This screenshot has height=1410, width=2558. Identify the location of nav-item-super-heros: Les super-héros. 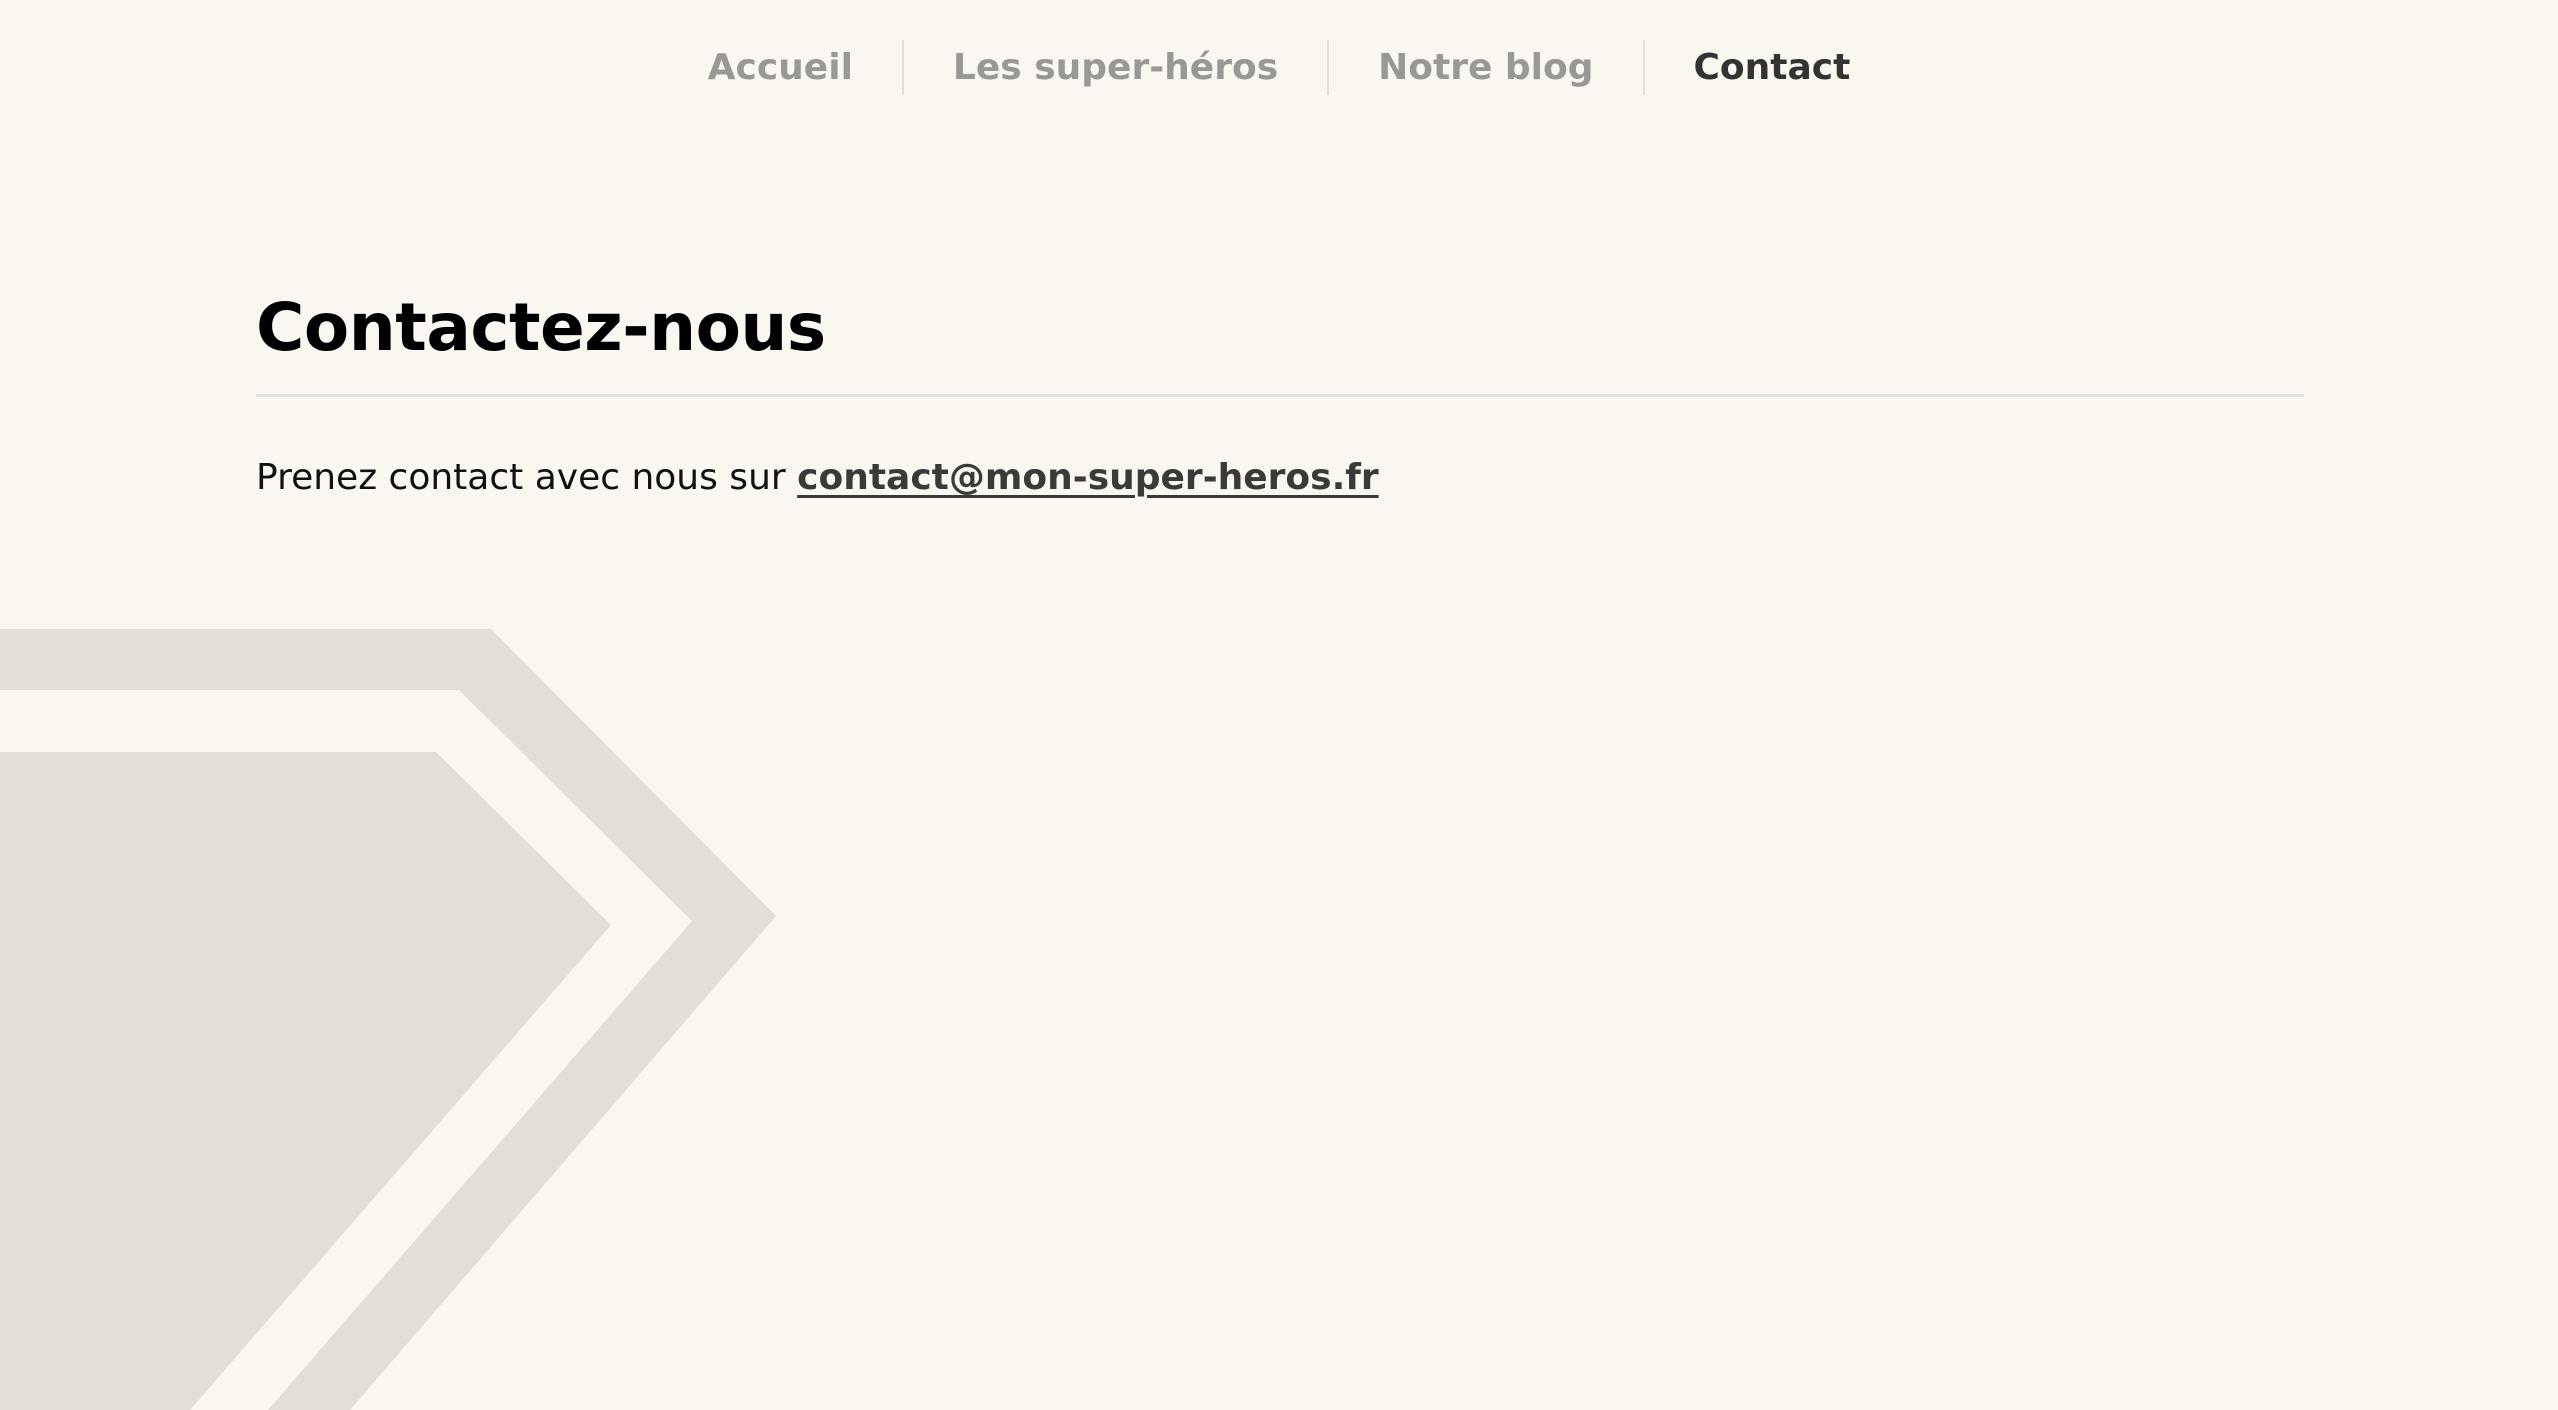
(1114, 68).